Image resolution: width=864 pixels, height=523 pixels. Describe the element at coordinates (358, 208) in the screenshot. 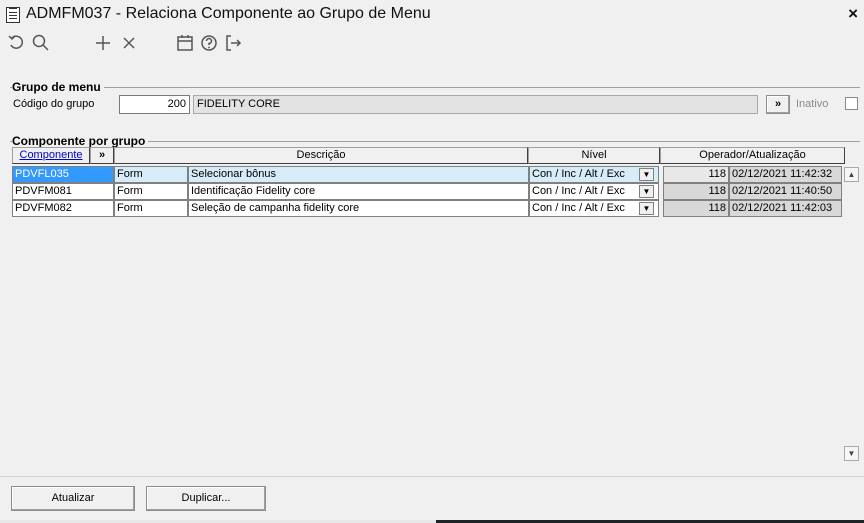

I see `descricao-cell: Seleção de campanha fidelity core` at that location.